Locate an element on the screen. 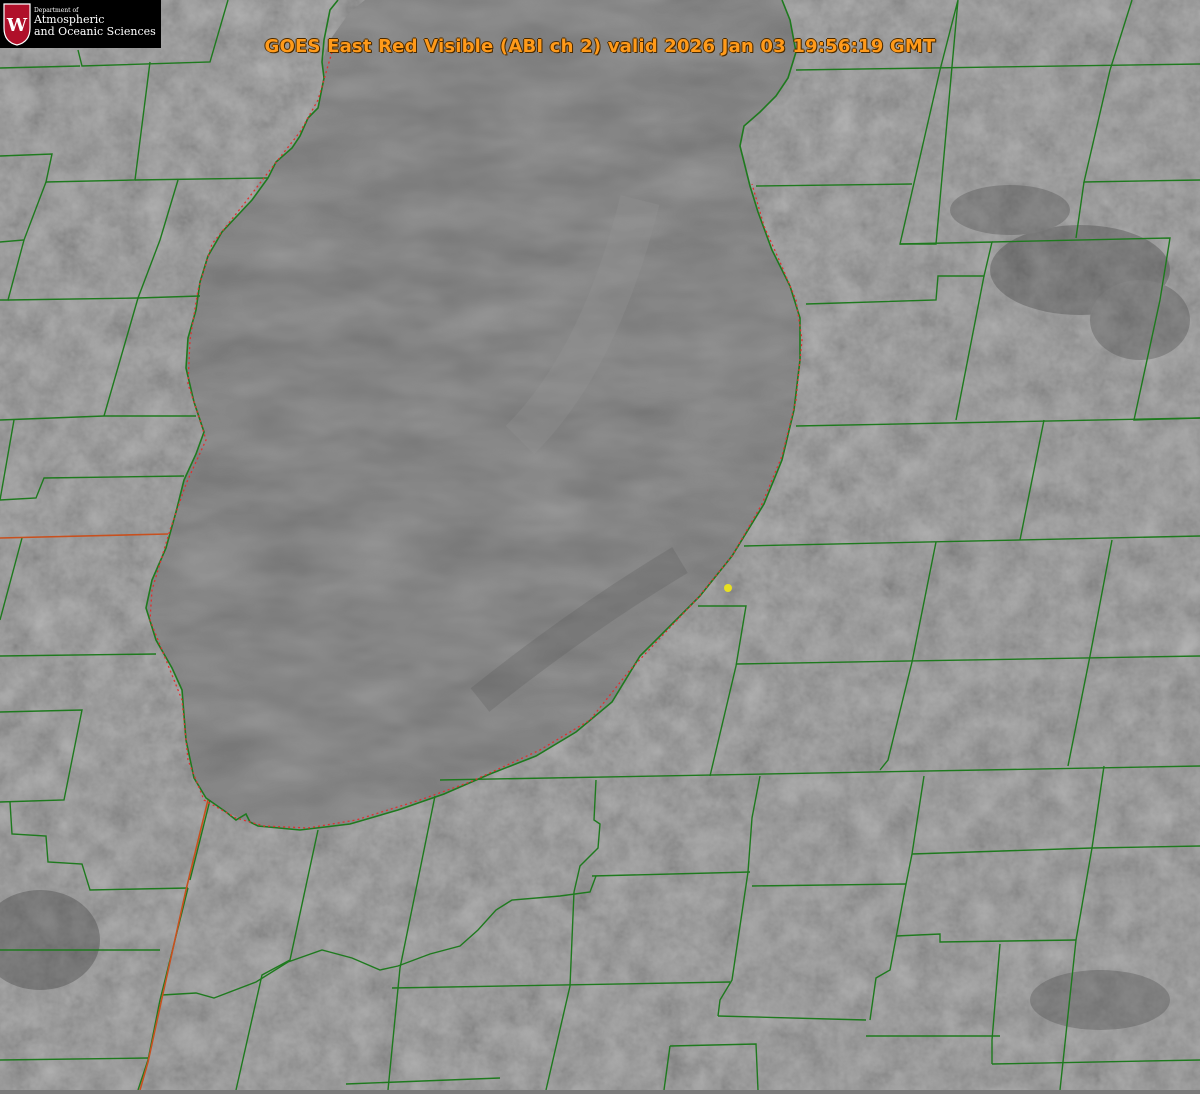 The image size is (1200, 1094). station-marker is located at coordinates (728, 588).